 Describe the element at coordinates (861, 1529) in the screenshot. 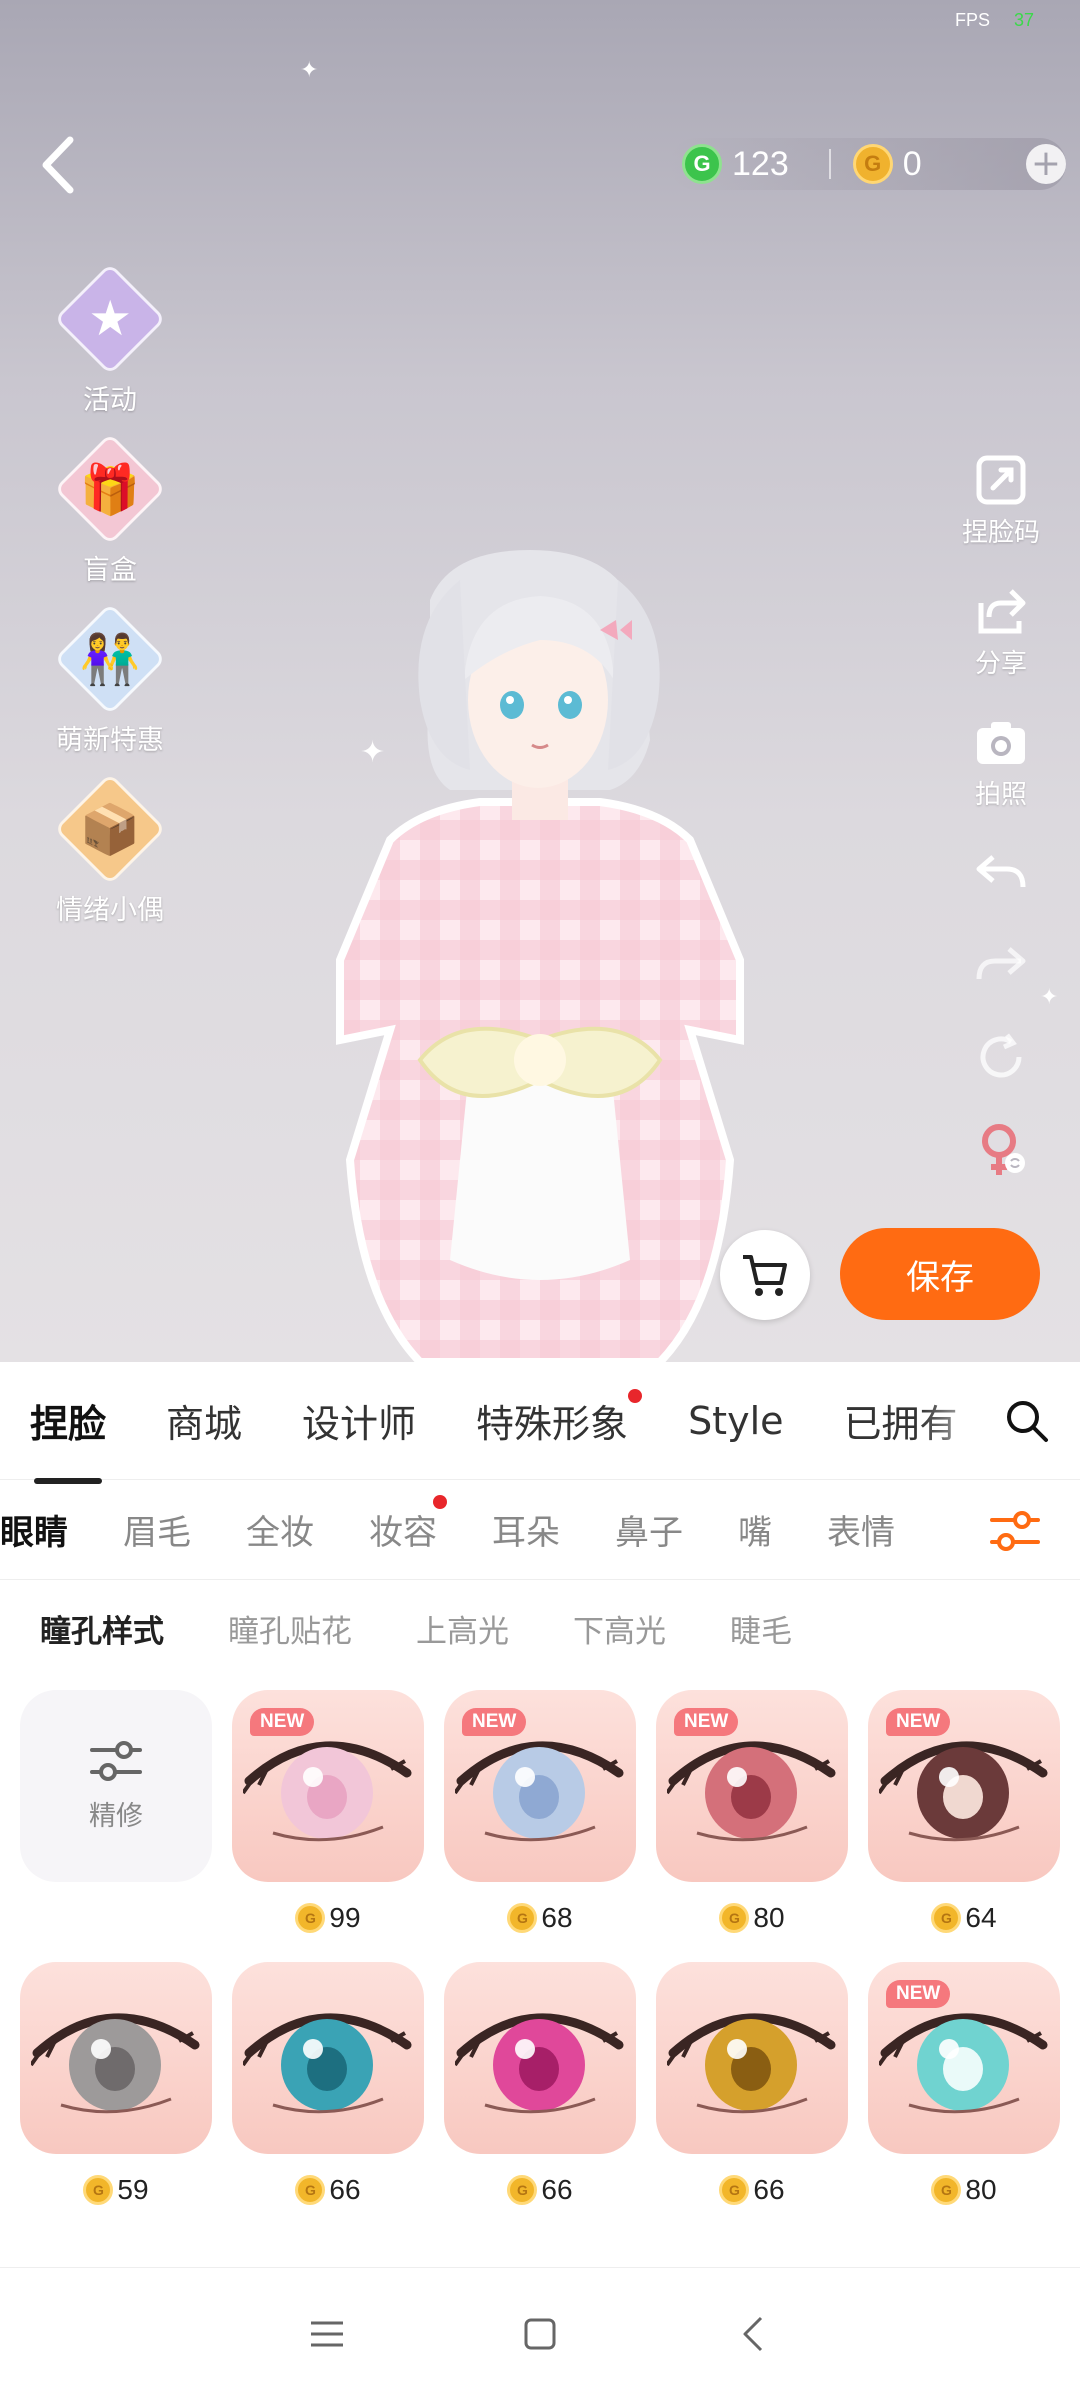

I see `sub-tab-expression: 表情` at that location.